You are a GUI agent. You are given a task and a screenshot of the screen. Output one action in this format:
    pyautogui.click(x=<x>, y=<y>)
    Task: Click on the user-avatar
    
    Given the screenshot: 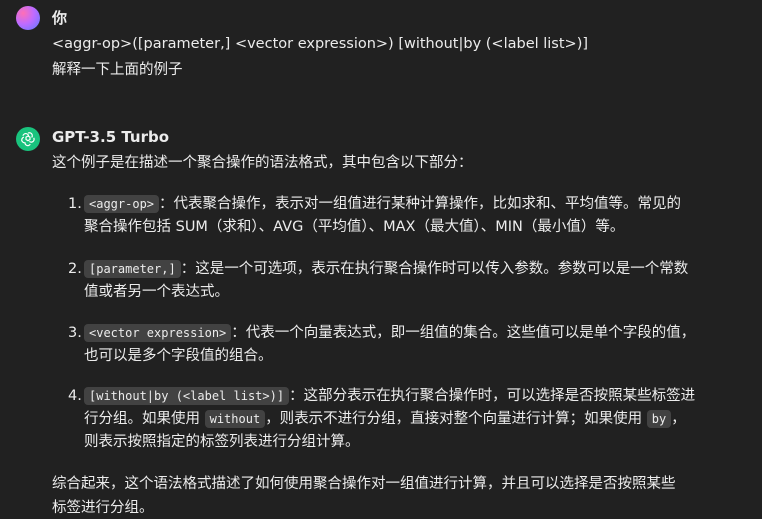 What is the action you would take?
    pyautogui.click(x=28, y=18)
    